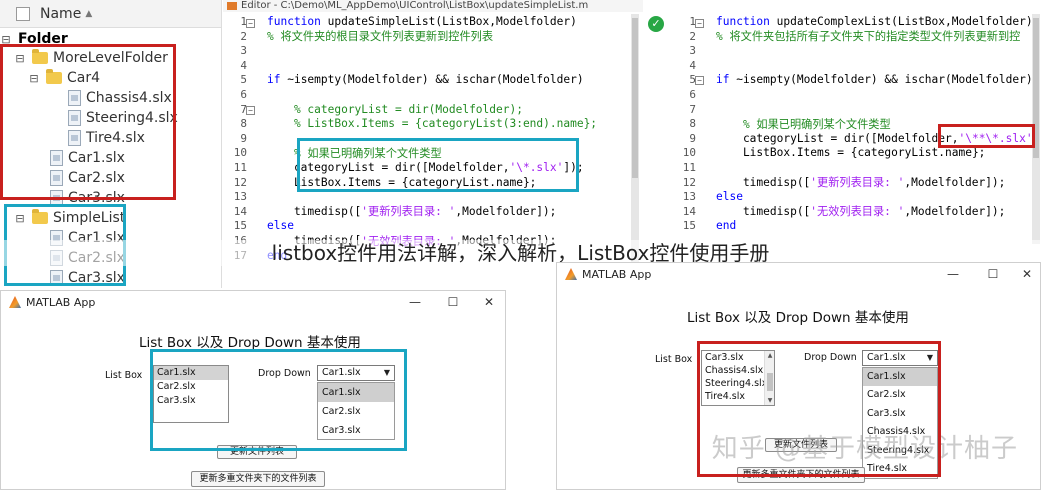 The height and width of the screenshot is (490, 1041). What do you see at coordinates (868, 37) in the screenshot?
I see `code-comment: % 将文件夹包括所有子文件夹下的指定类型文件列表更新到控` at bounding box center [868, 37].